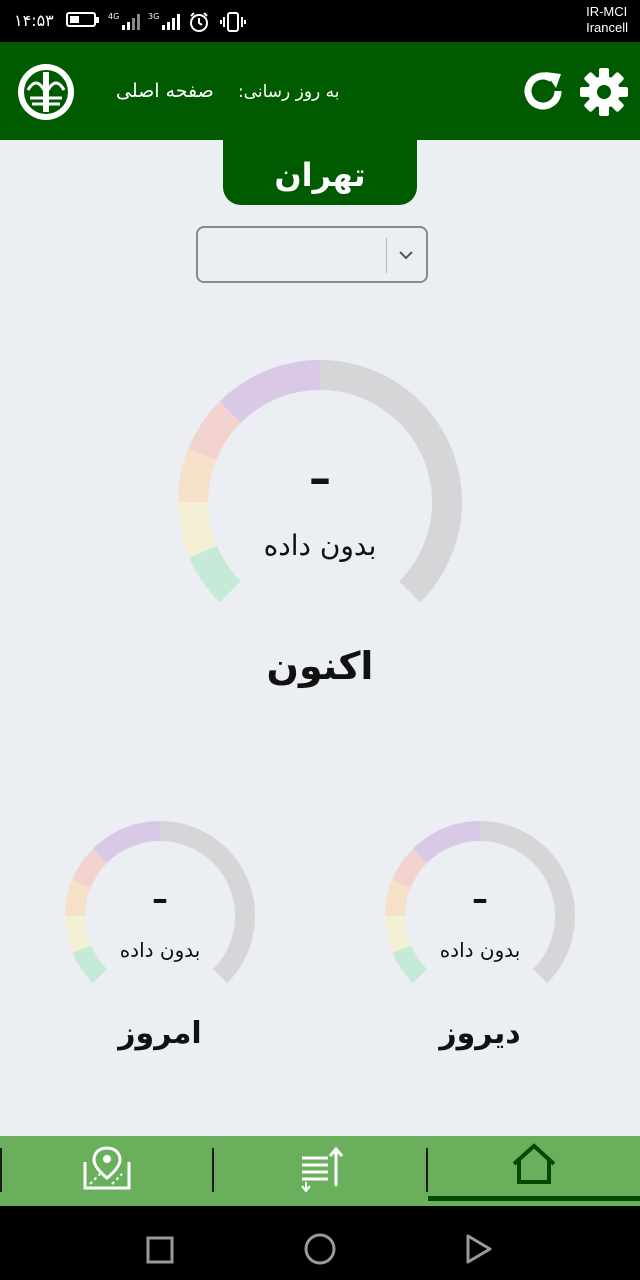  I want to click on gauge-segment-unhealthy, so click(215, 431).